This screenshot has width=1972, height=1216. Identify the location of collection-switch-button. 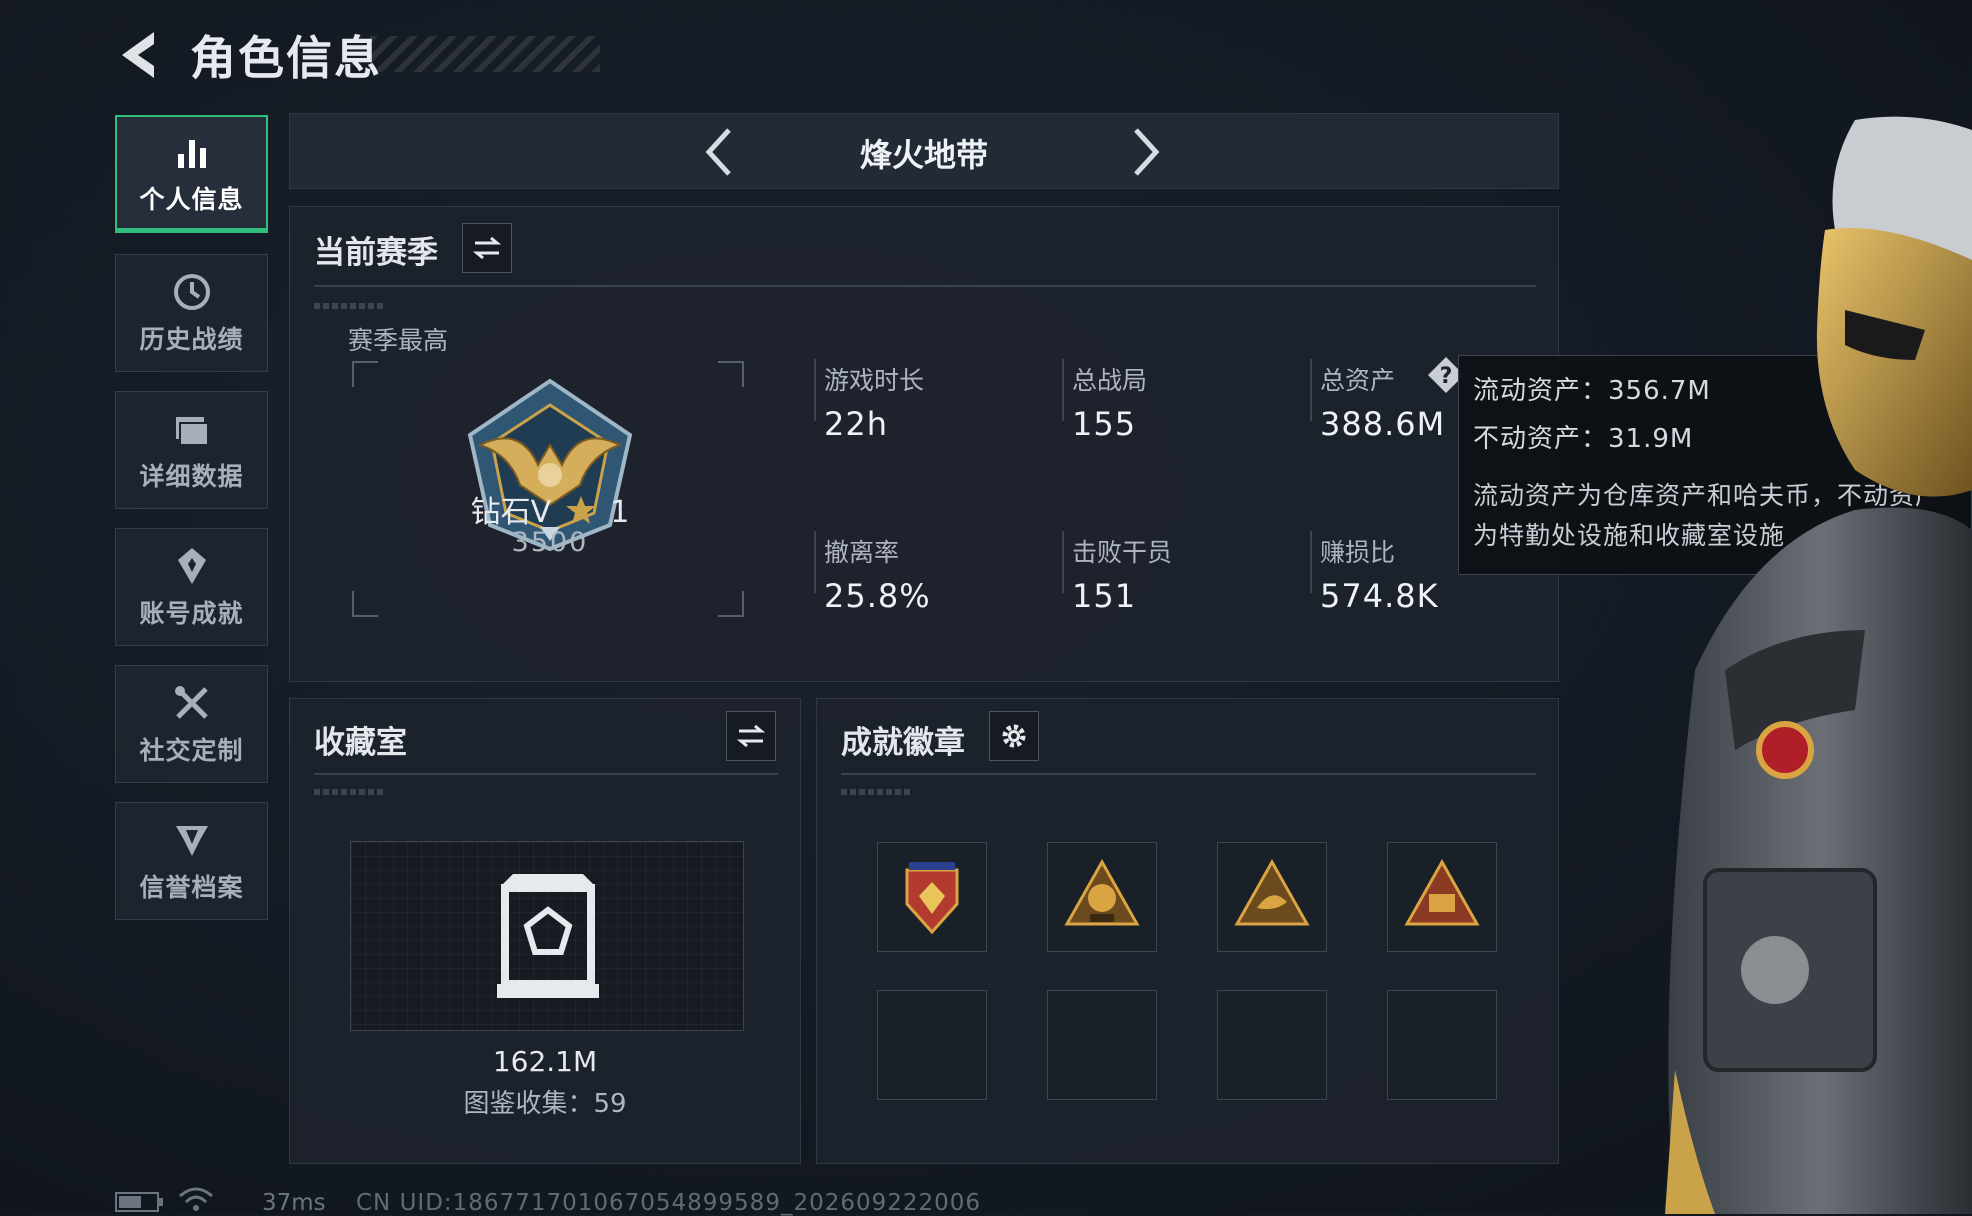
(751, 736).